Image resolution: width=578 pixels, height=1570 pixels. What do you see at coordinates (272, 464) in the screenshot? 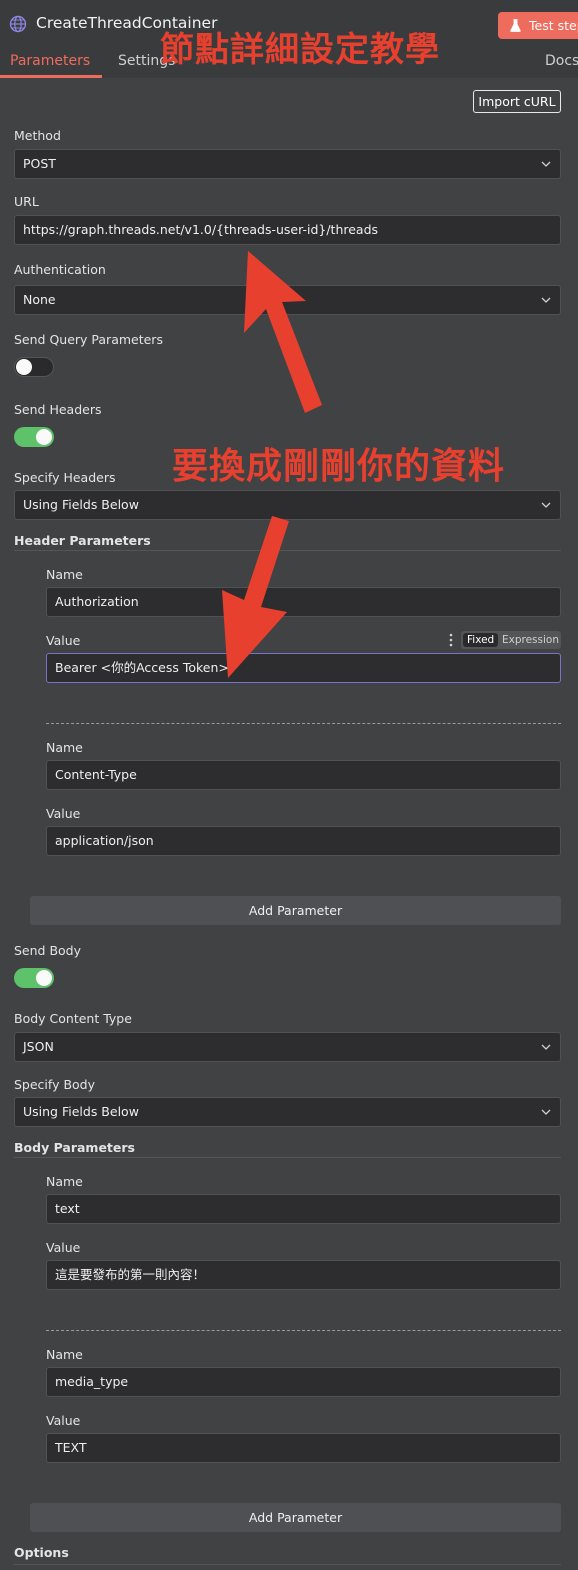
I see `annotation-arrows` at bounding box center [272, 464].